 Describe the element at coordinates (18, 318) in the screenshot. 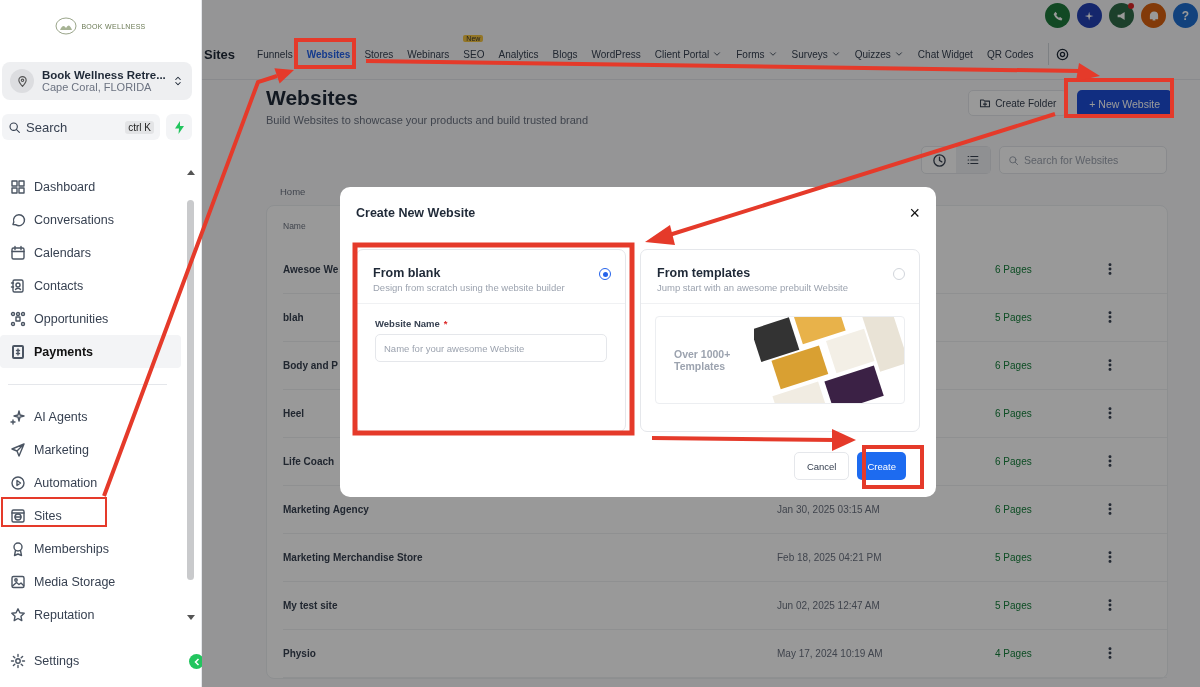

I see `nodes-icon` at that location.